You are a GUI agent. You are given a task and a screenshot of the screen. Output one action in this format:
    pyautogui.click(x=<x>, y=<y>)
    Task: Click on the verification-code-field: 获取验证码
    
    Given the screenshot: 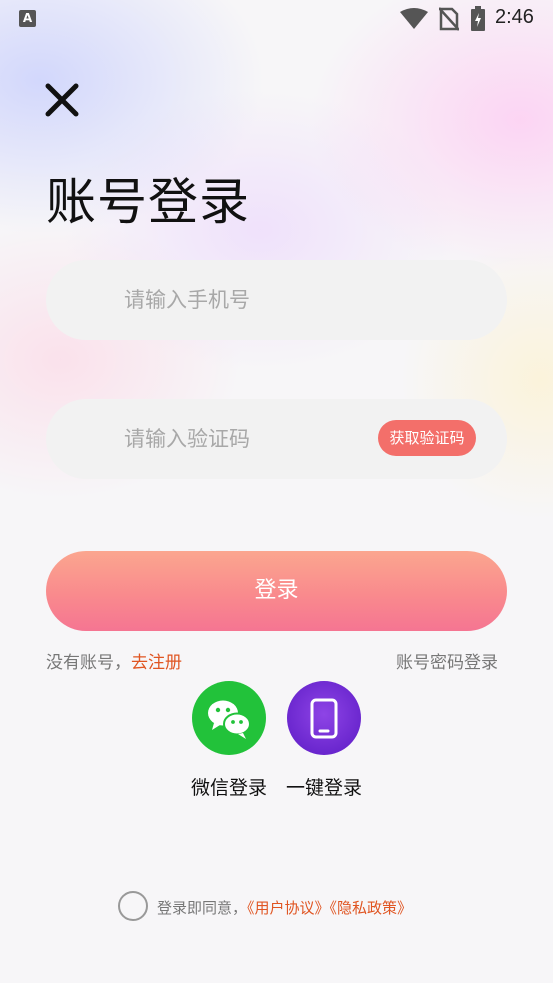 What is the action you would take?
    pyautogui.click(x=276, y=439)
    